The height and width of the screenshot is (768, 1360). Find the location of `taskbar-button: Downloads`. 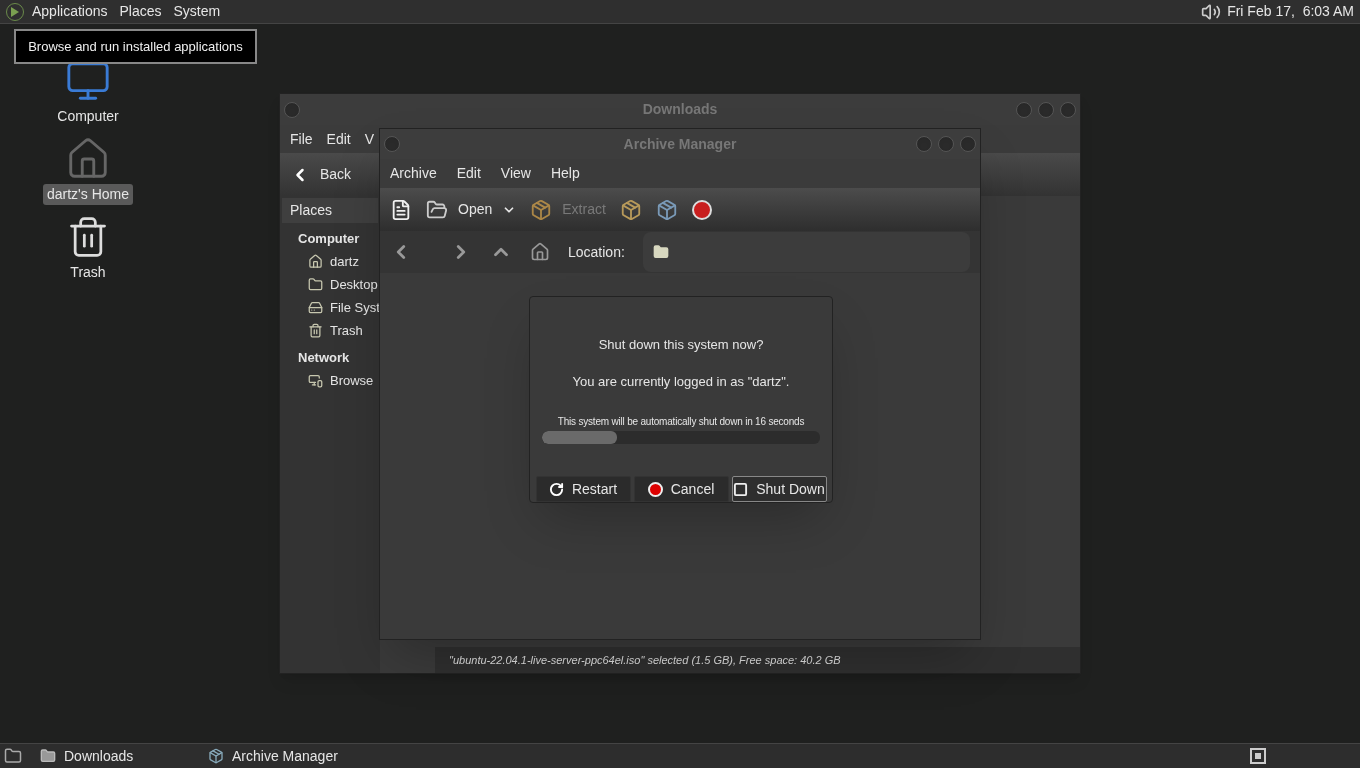

taskbar-button: Downloads is located at coordinates (124, 756).